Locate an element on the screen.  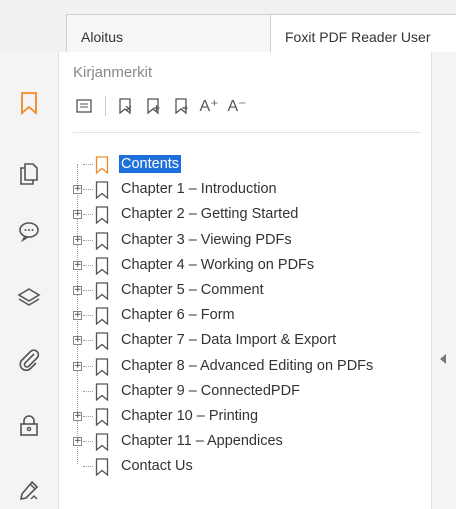
bookmark-label: Chapter 7 – Data Import & Export is located at coordinates (229, 340).